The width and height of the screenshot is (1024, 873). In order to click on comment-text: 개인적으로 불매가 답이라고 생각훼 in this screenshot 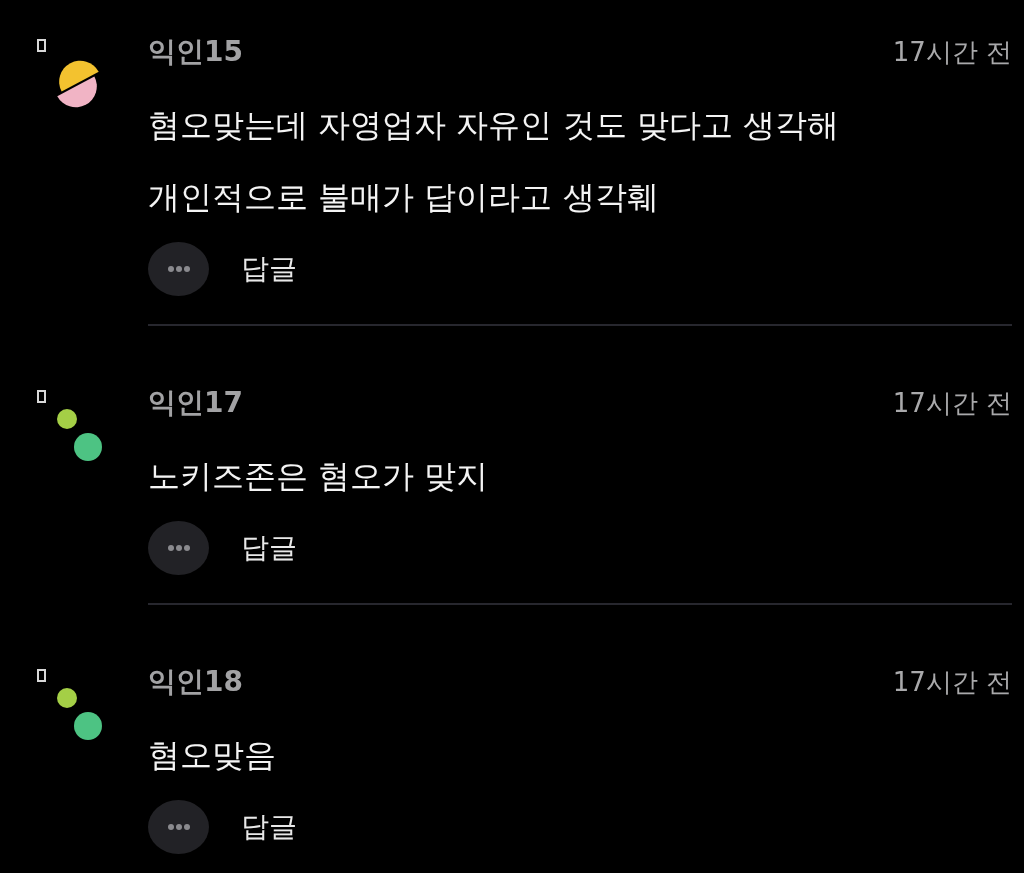, I will do `click(404, 197)`.